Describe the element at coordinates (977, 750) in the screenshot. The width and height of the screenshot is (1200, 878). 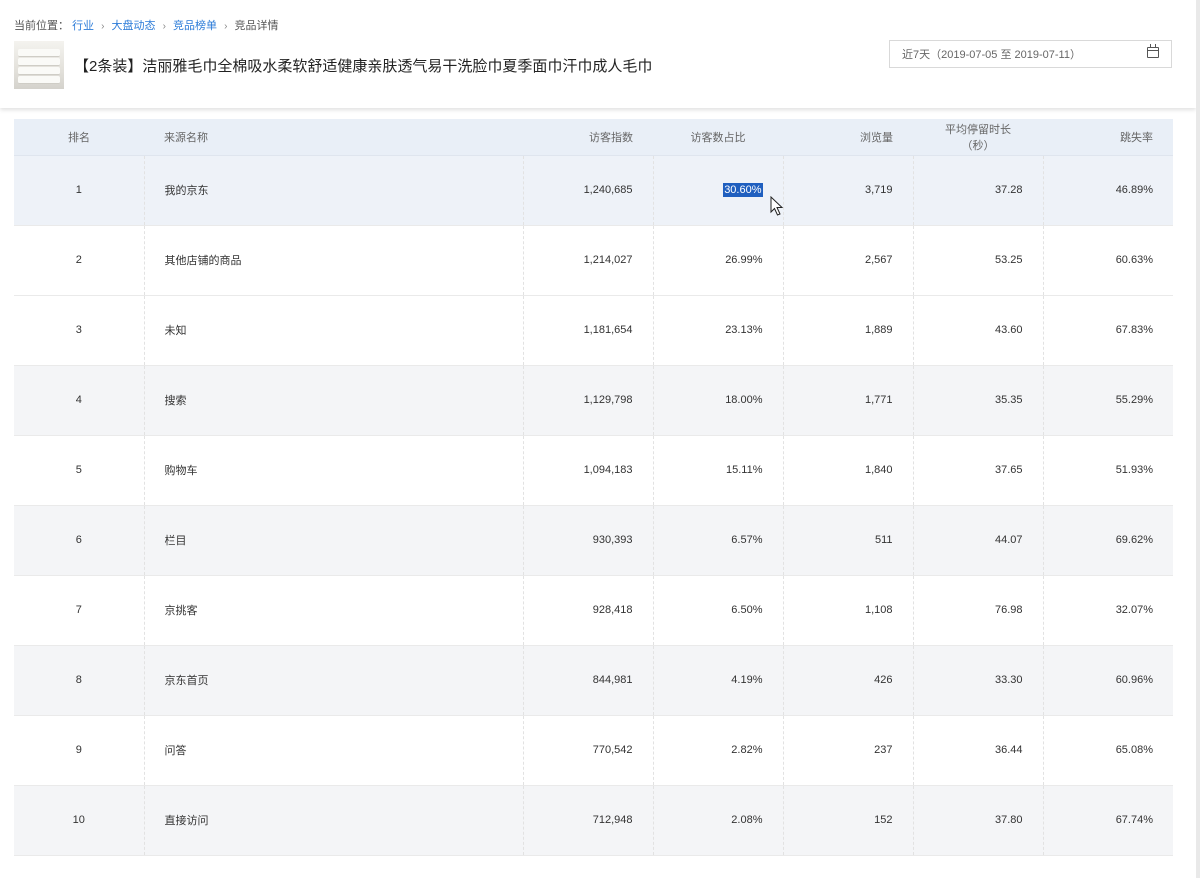
I see `cell-avg-stay: 36.44` at that location.